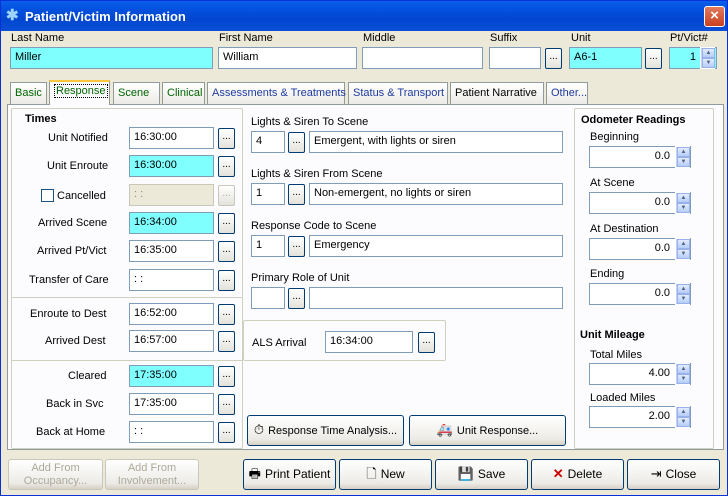 This screenshot has width=728, height=496. I want to click on tab-patient-narrative: Patient Narrative, so click(497, 93).